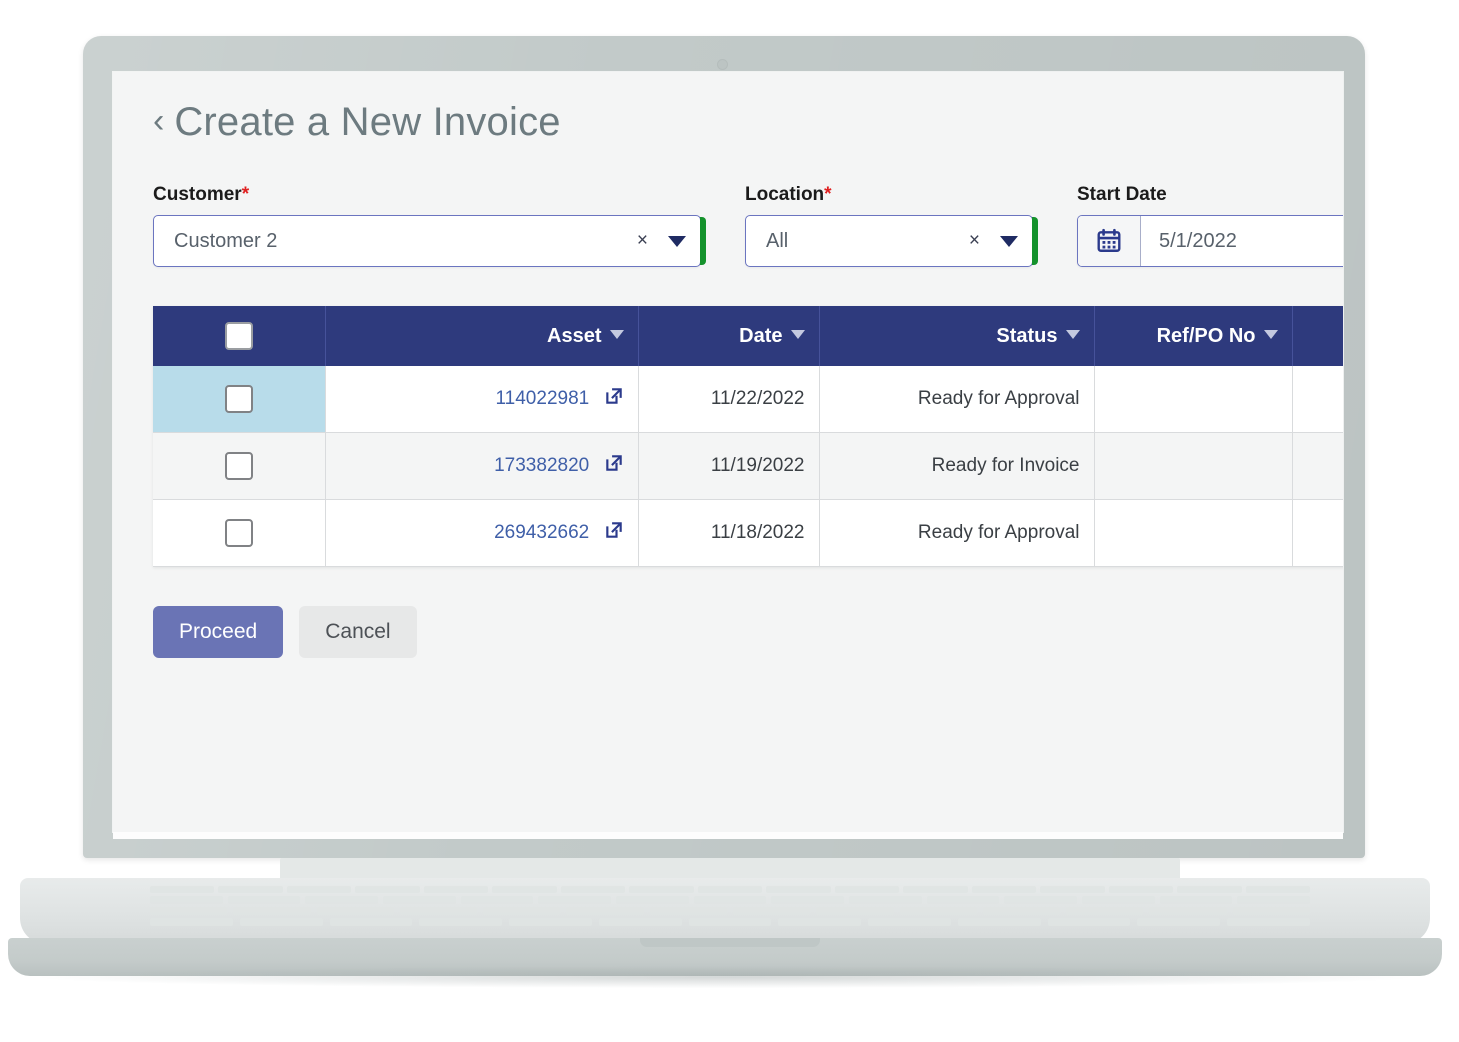  I want to click on asset-link: 114022981, so click(543, 398).